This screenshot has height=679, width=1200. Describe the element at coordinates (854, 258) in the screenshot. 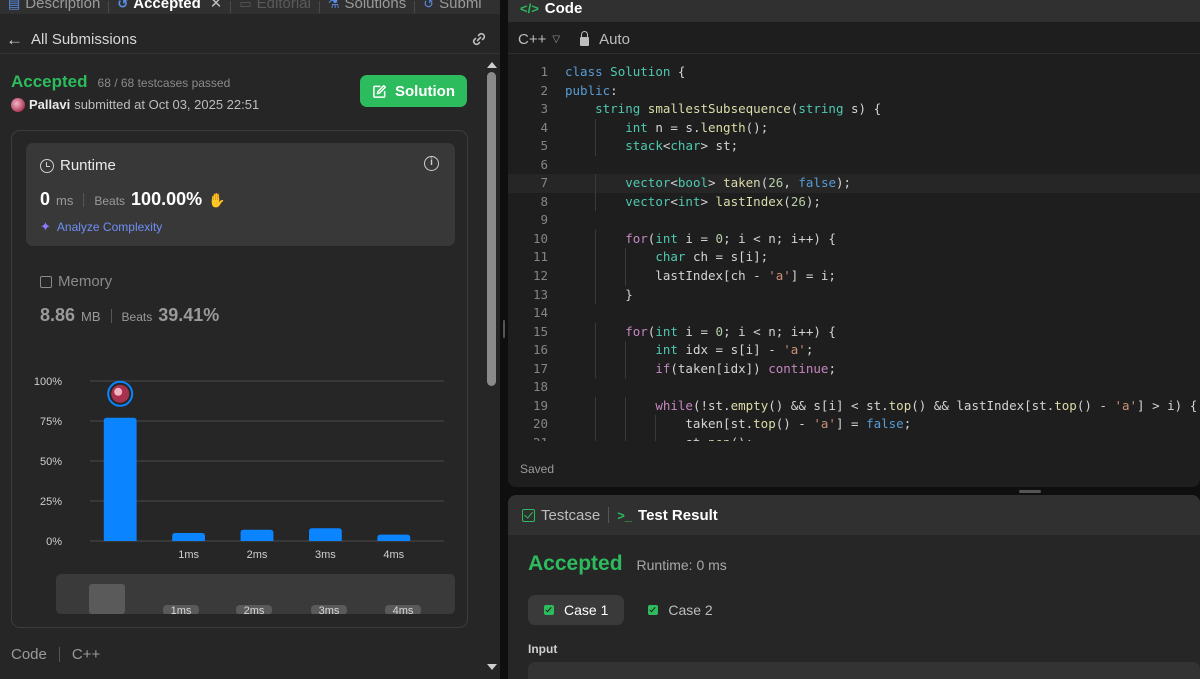

I see `code-line: 11 char ch = s[i];` at that location.